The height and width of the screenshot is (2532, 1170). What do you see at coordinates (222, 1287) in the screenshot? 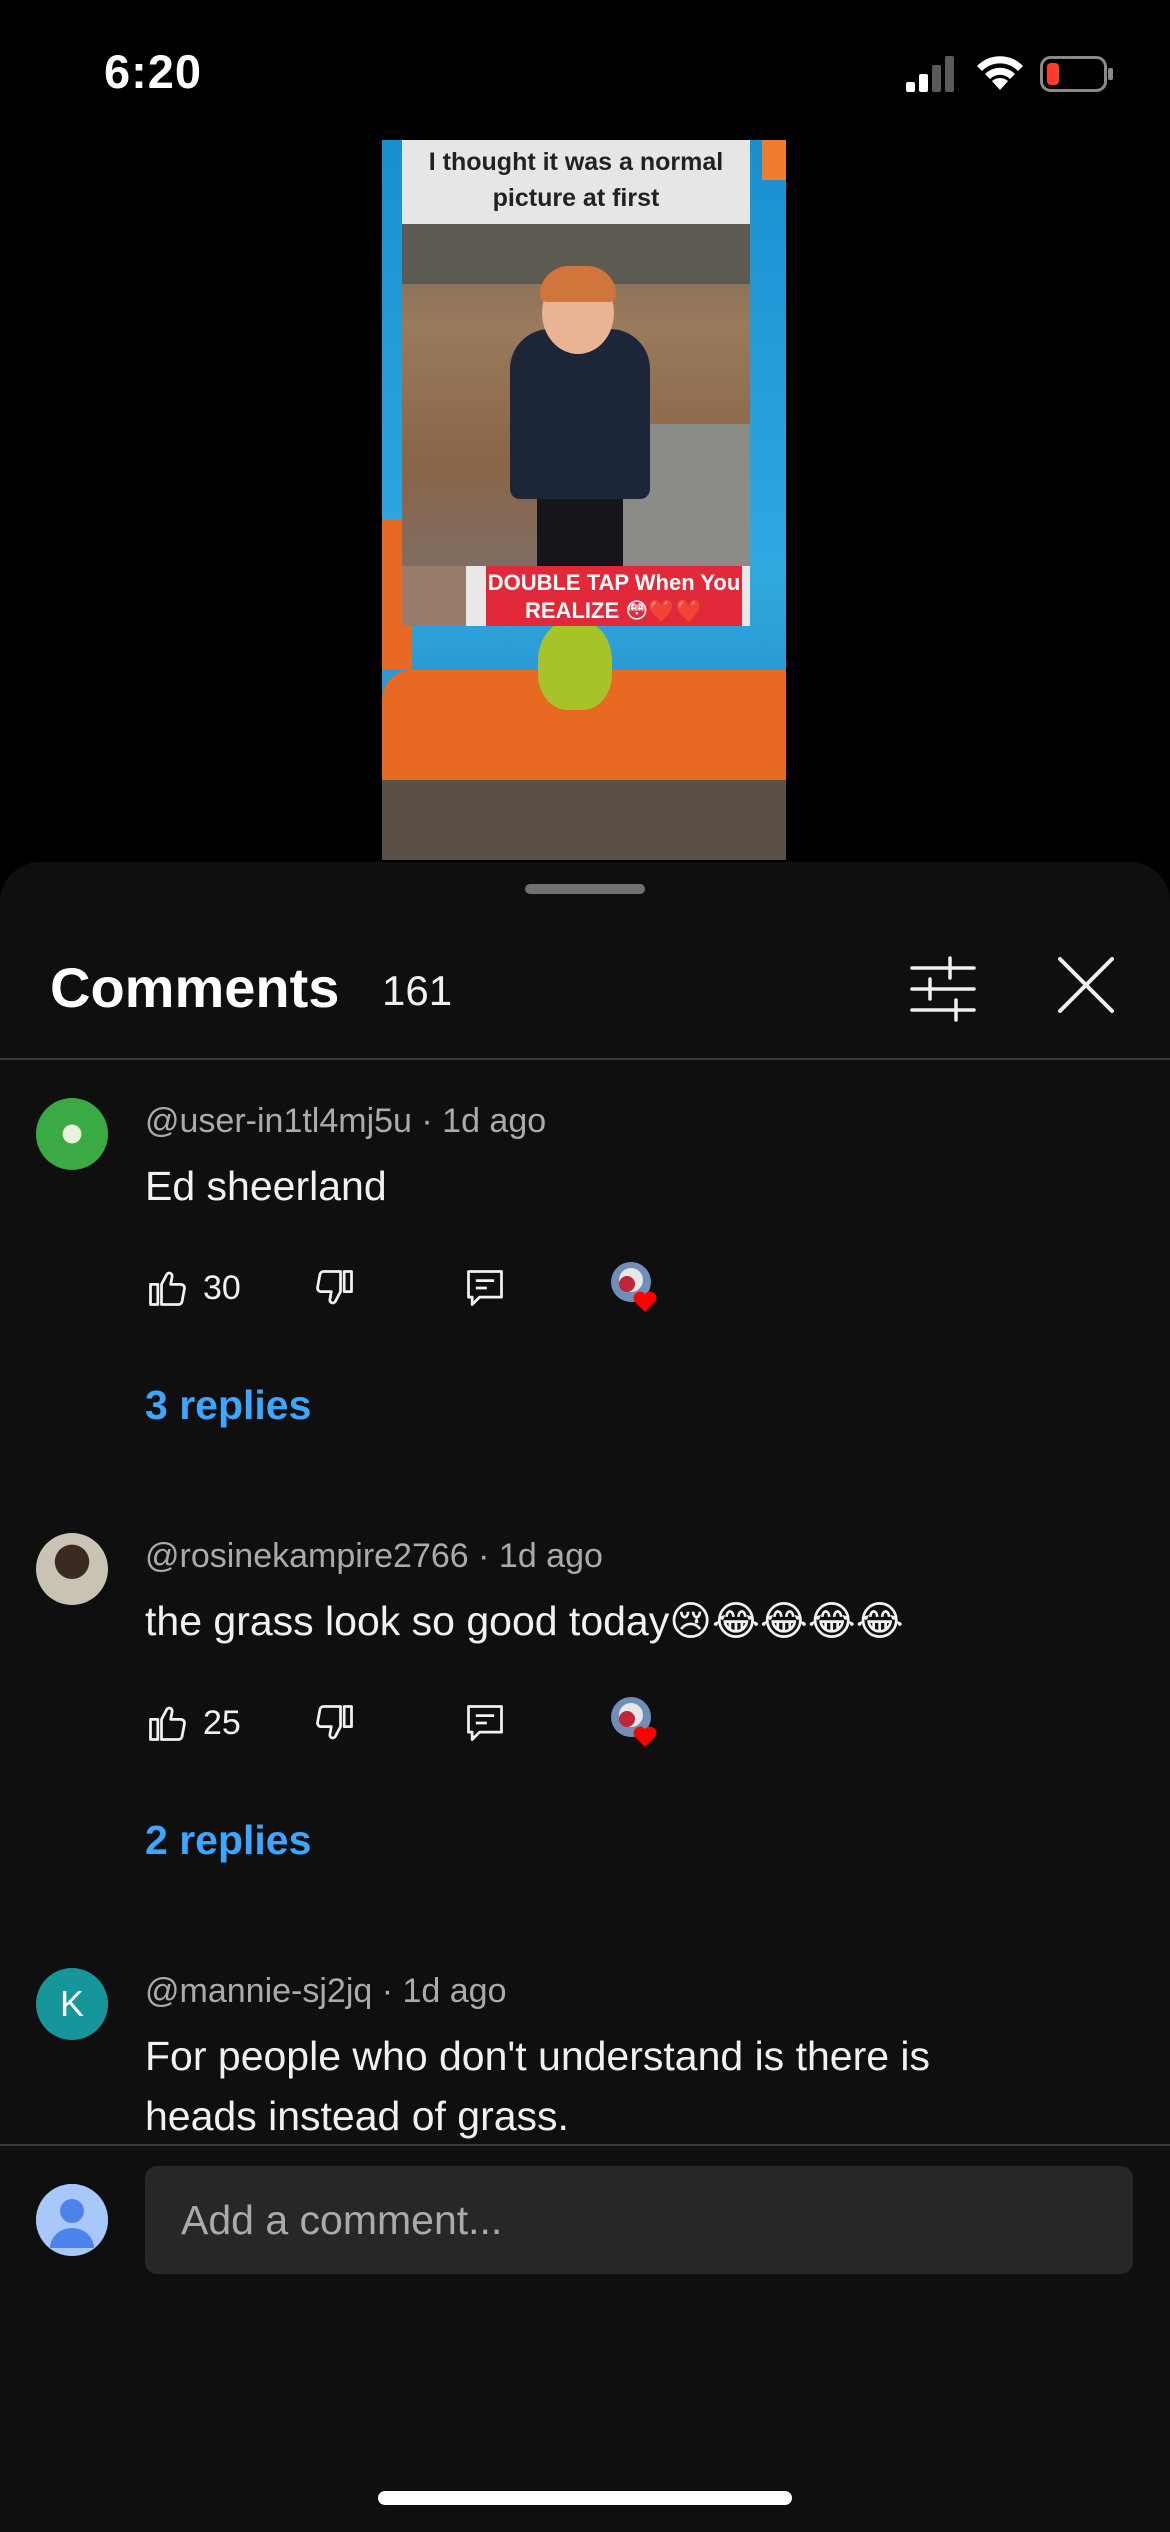
I see `like-count: 30` at bounding box center [222, 1287].